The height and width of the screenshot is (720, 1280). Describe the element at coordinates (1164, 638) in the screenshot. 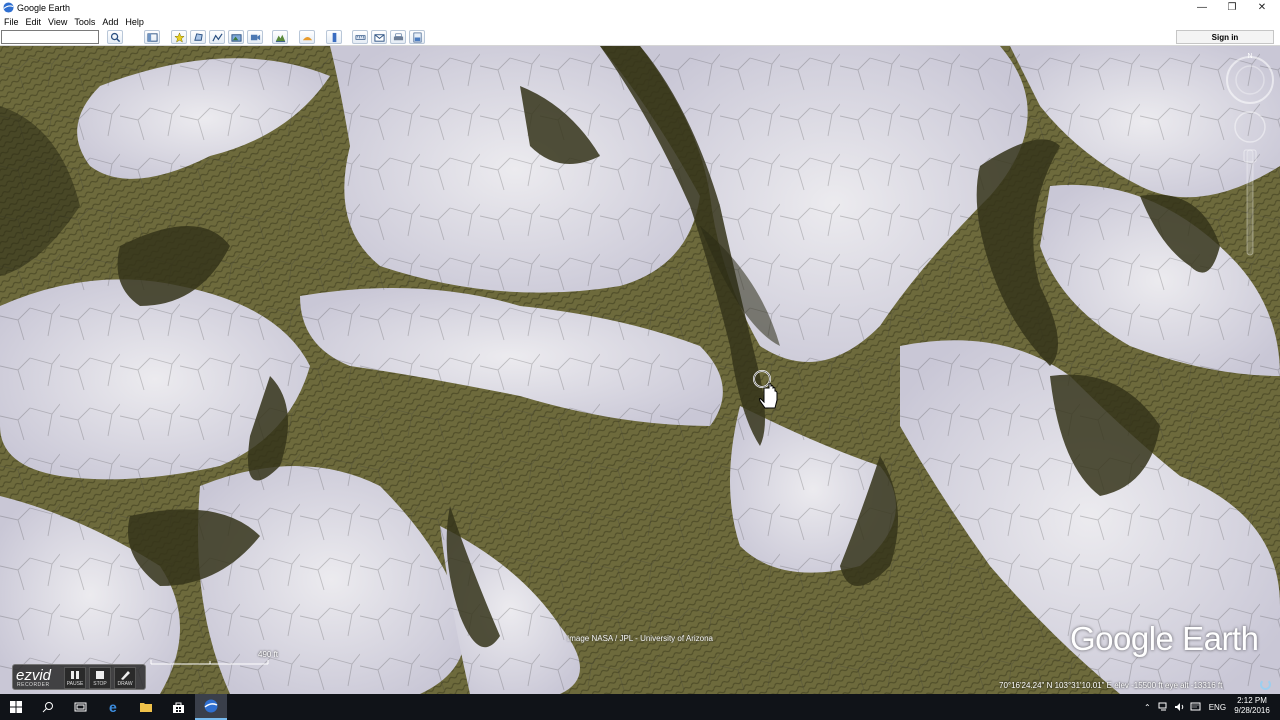

I see `google-earth-logo: Google Earth` at that location.